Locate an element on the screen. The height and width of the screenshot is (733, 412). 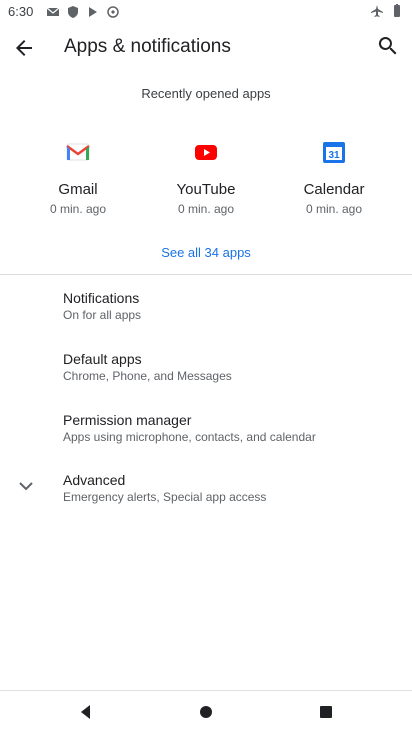
chevron-down-icon is located at coordinates (26, 486).